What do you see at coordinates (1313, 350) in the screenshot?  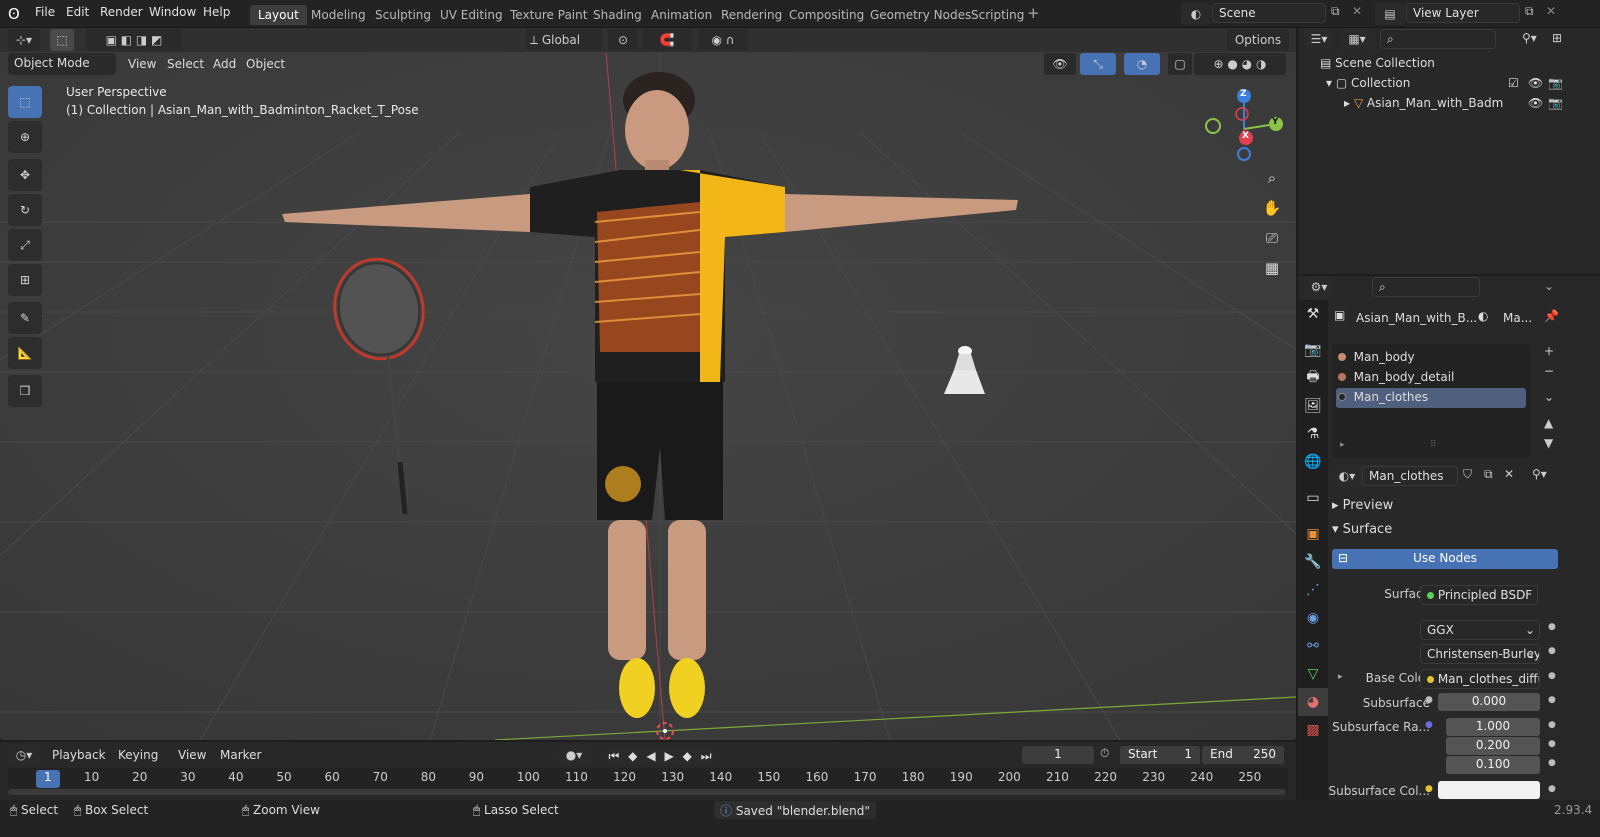 I see `render-tab-icon: 📷` at bounding box center [1313, 350].